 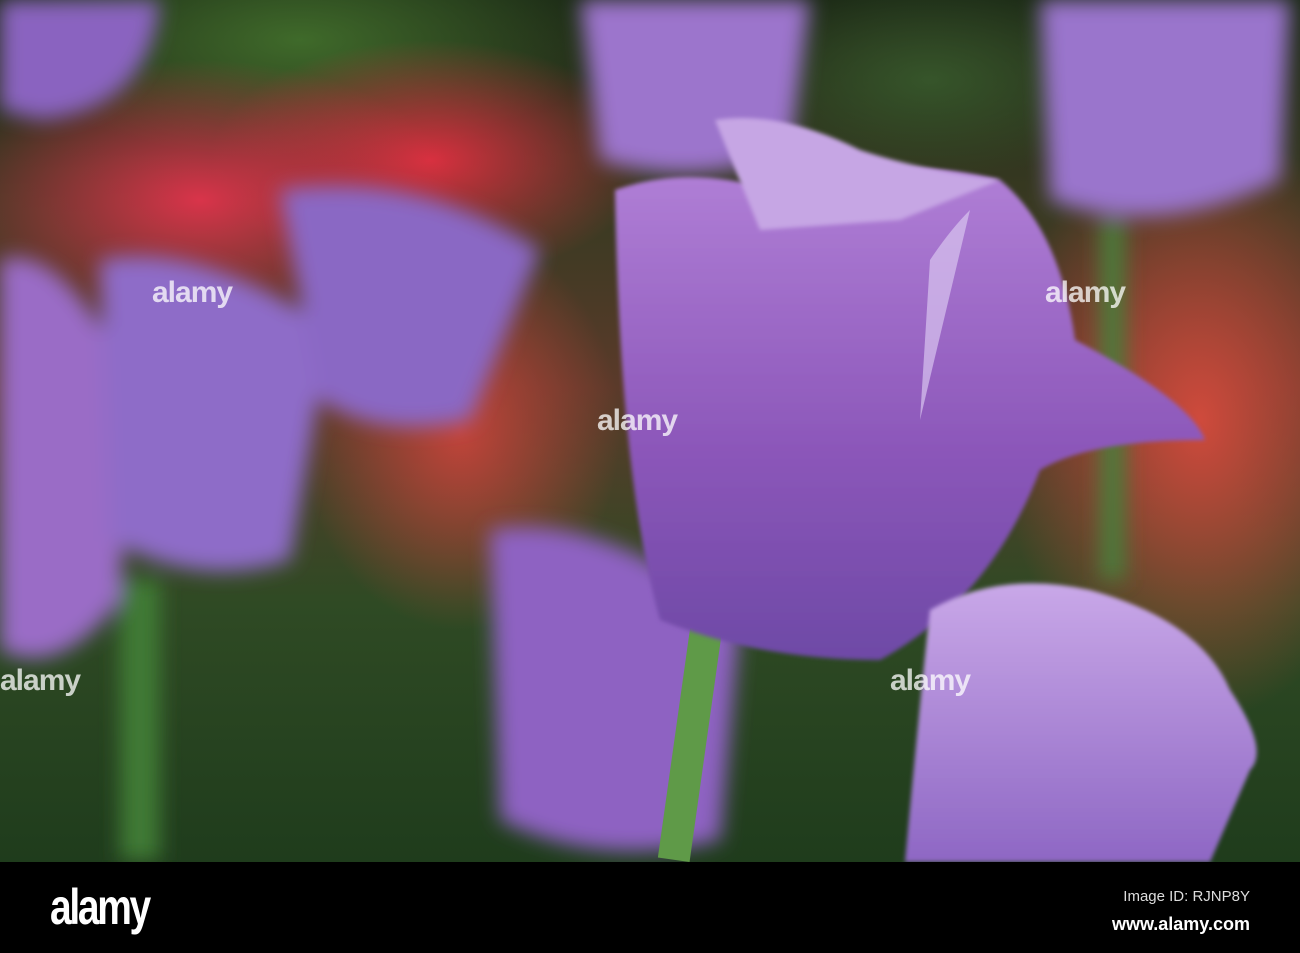 What do you see at coordinates (100, 907) in the screenshot?
I see `alamy-logo: alamy` at bounding box center [100, 907].